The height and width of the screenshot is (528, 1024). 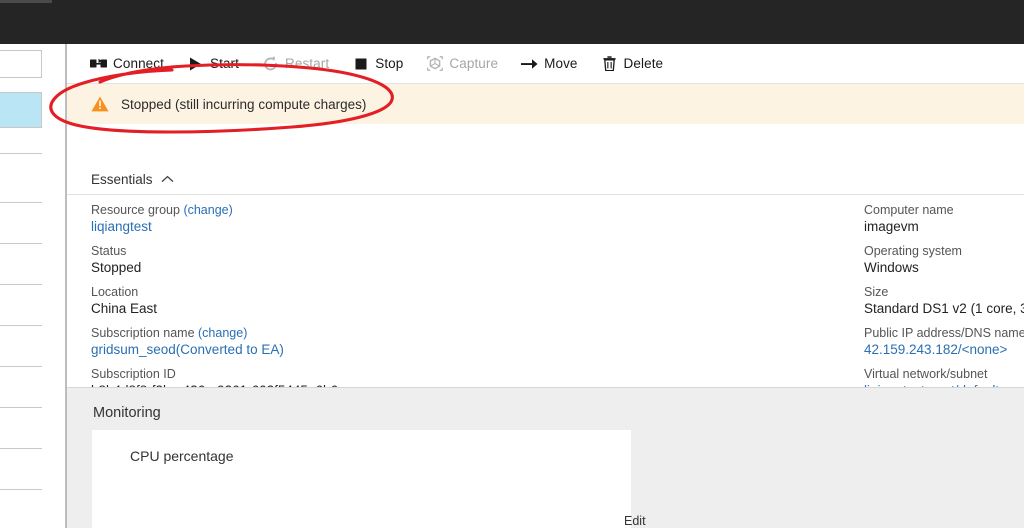 What do you see at coordinates (609, 63) in the screenshot?
I see `trash-icon` at bounding box center [609, 63].